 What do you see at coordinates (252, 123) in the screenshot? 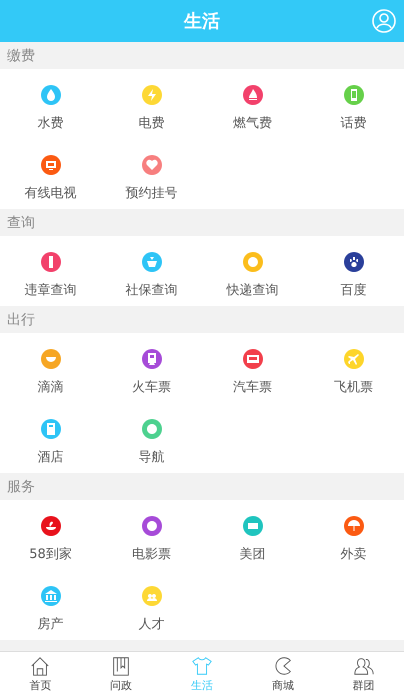
I see `service-label: 燃气费` at bounding box center [252, 123].